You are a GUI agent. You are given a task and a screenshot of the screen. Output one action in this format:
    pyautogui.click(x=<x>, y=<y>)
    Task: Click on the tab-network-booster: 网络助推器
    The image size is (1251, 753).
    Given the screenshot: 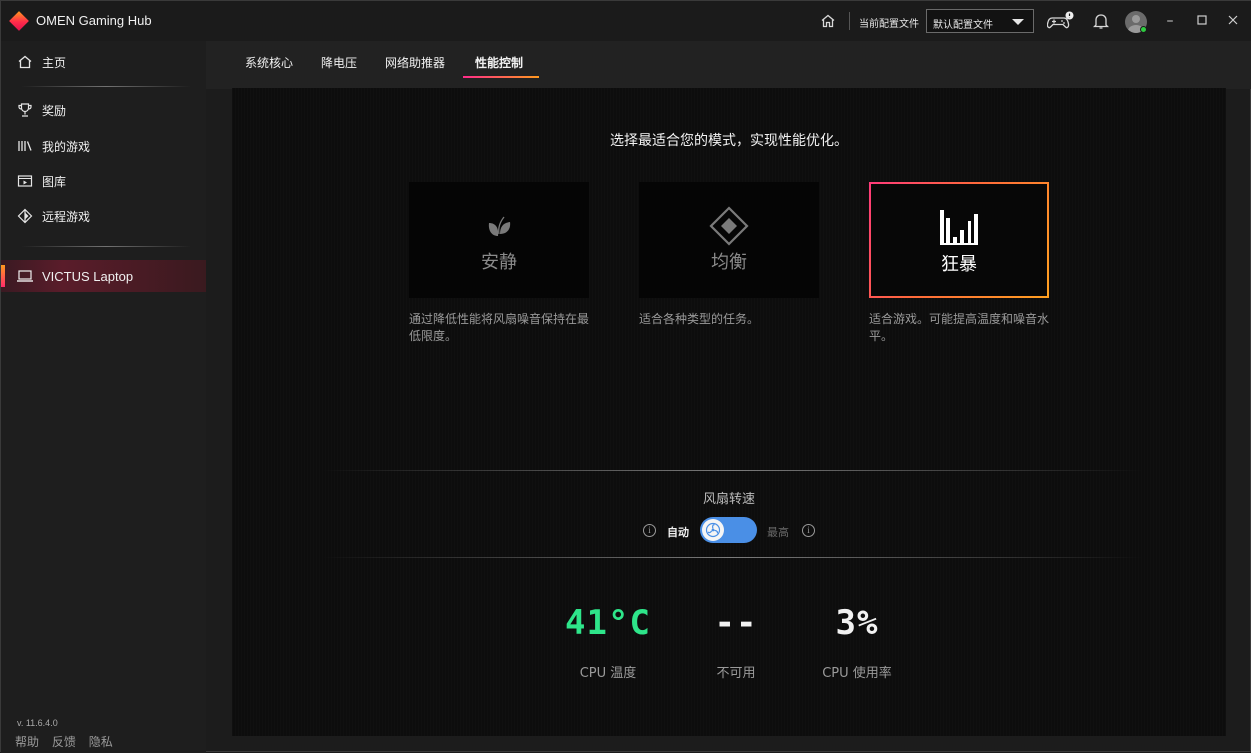 What is the action you would take?
    pyautogui.click(x=415, y=62)
    